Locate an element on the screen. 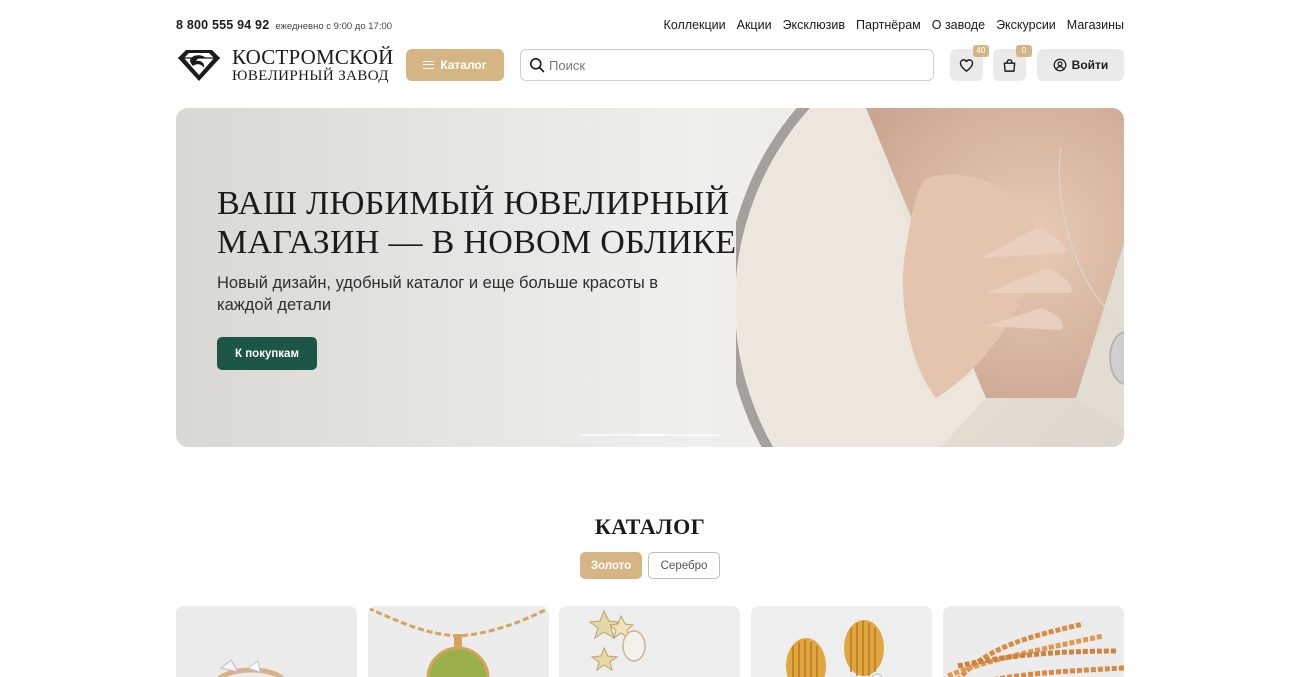  slider-pagination is located at coordinates (651, 435).